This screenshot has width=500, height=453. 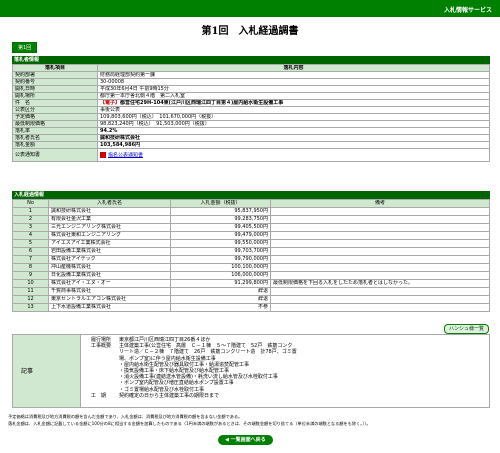 What do you see at coordinates (55, 155) in the screenshot?
I see `notice-label: 公表通知書` at bounding box center [55, 155].